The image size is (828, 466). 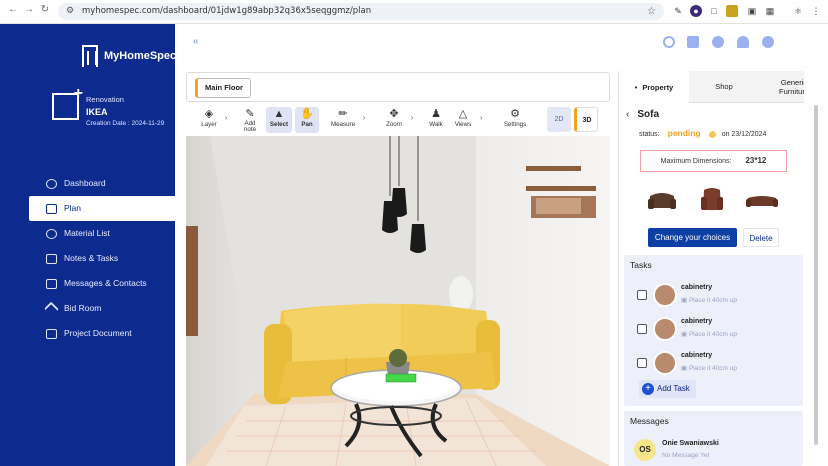 What do you see at coordinates (13, 9) in the screenshot?
I see `back-icon: ←` at bounding box center [13, 9].